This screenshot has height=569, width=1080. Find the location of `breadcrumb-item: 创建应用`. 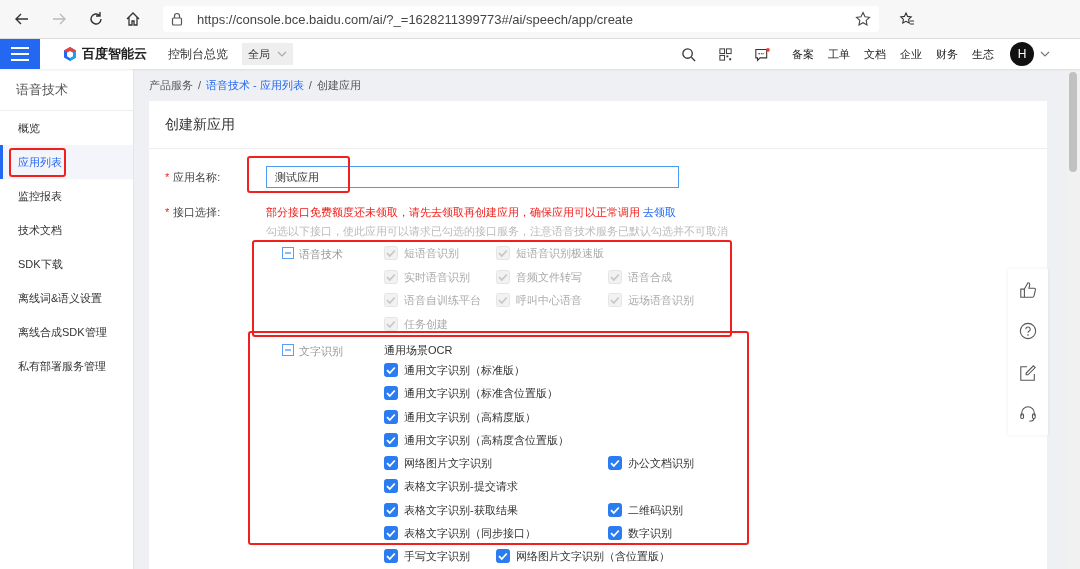

breadcrumb-item: 创建应用 is located at coordinates (338, 85).